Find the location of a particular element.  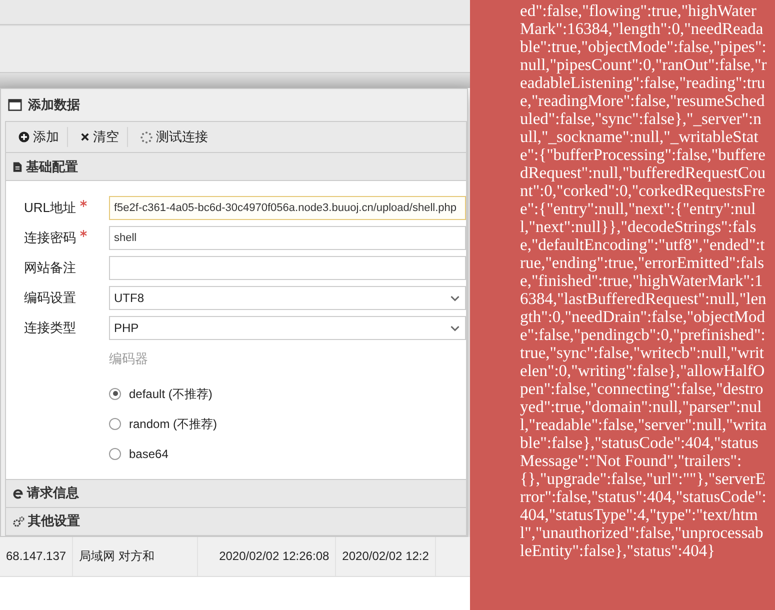

spinner-icon is located at coordinates (146, 137).